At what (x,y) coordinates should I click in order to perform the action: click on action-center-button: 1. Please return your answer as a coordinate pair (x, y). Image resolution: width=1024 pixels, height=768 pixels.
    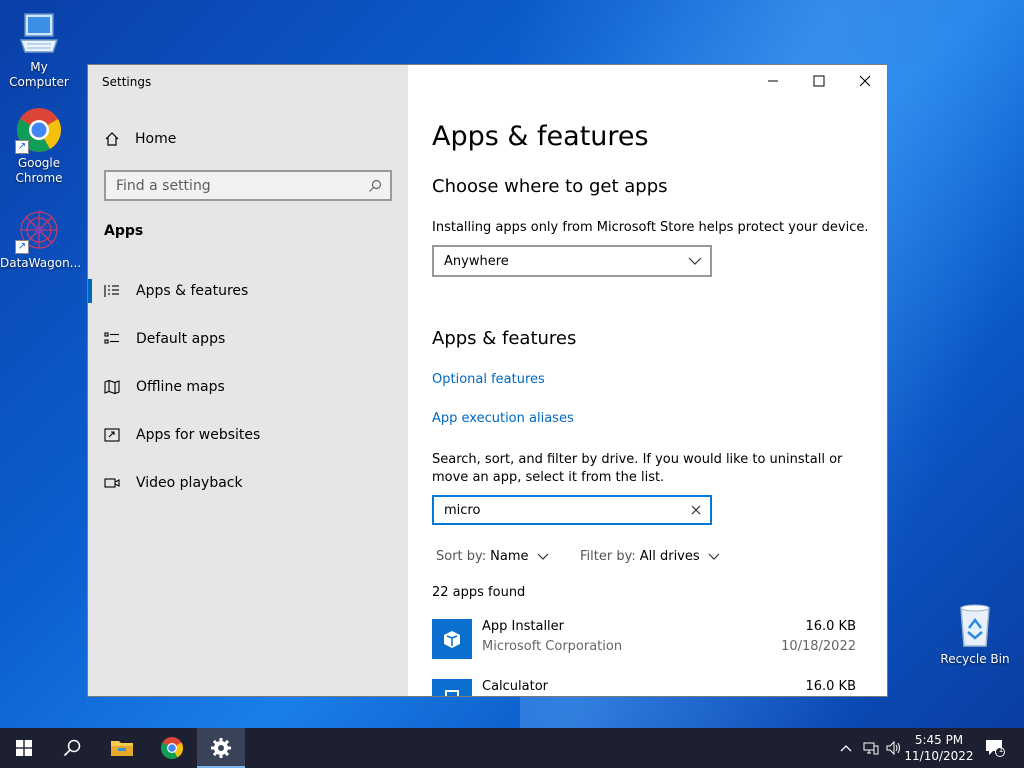
    Looking at the image, I should click on (995, 748).